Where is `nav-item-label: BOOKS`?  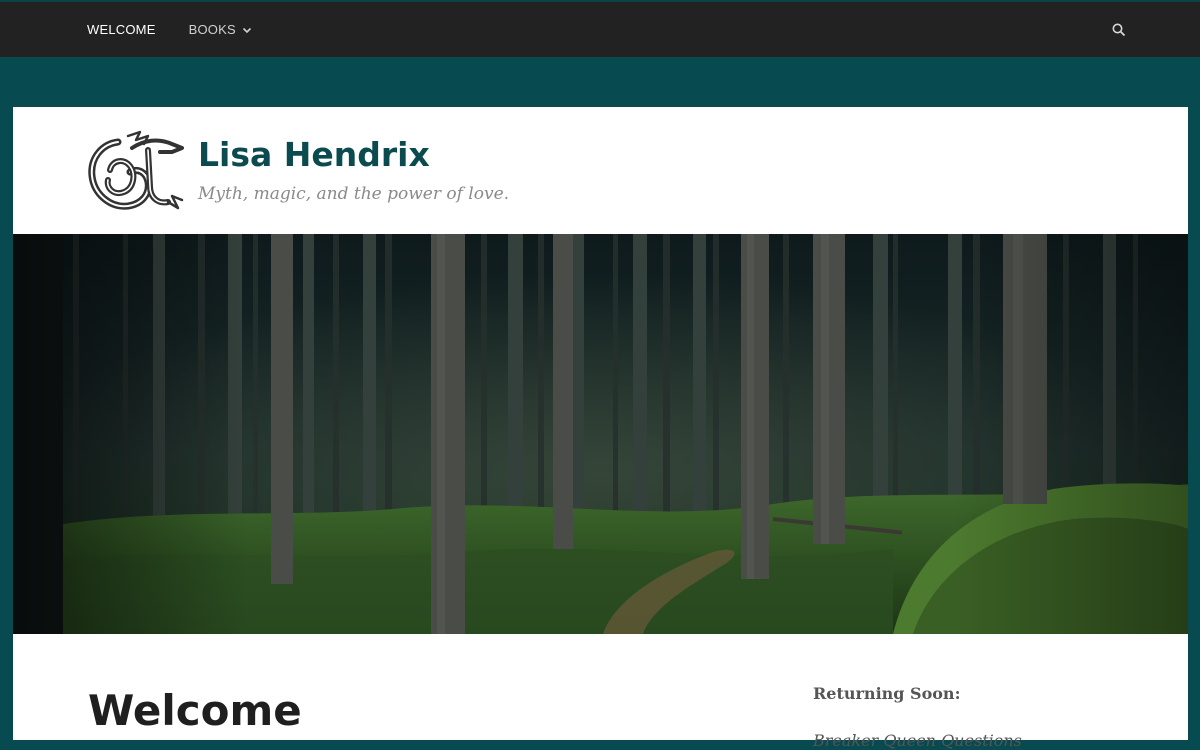
nav-item-label: BOOKS is located at coordinates (212, 29).